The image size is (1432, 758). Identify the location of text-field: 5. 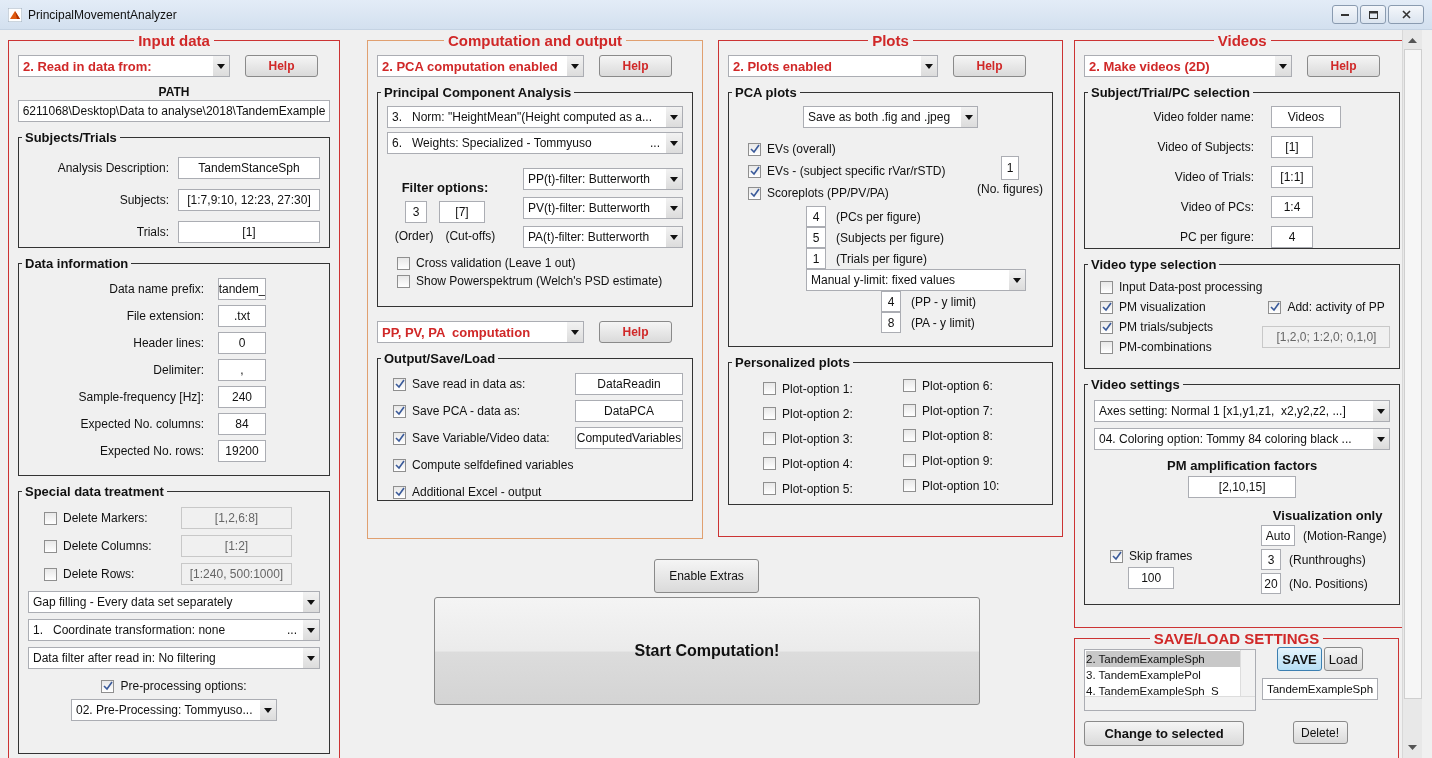
(816, 237).